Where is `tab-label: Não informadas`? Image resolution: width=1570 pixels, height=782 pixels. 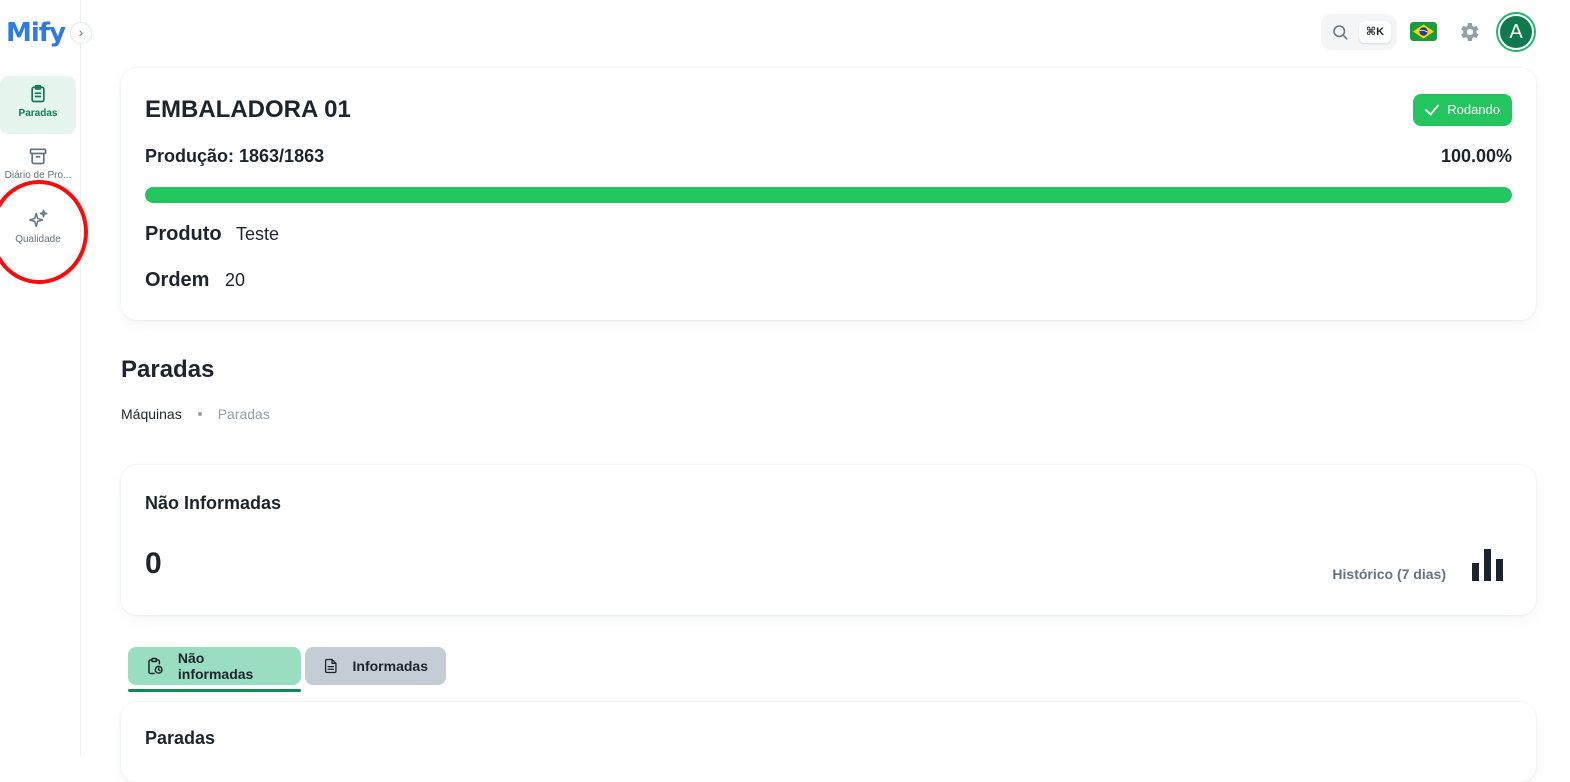
tab-label: Não informadas is located at coordinates (215, 666).